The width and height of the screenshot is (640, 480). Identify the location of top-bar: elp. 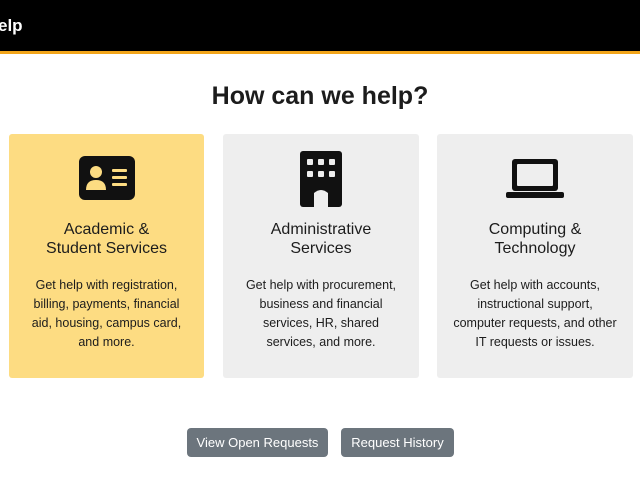
(320, 27).